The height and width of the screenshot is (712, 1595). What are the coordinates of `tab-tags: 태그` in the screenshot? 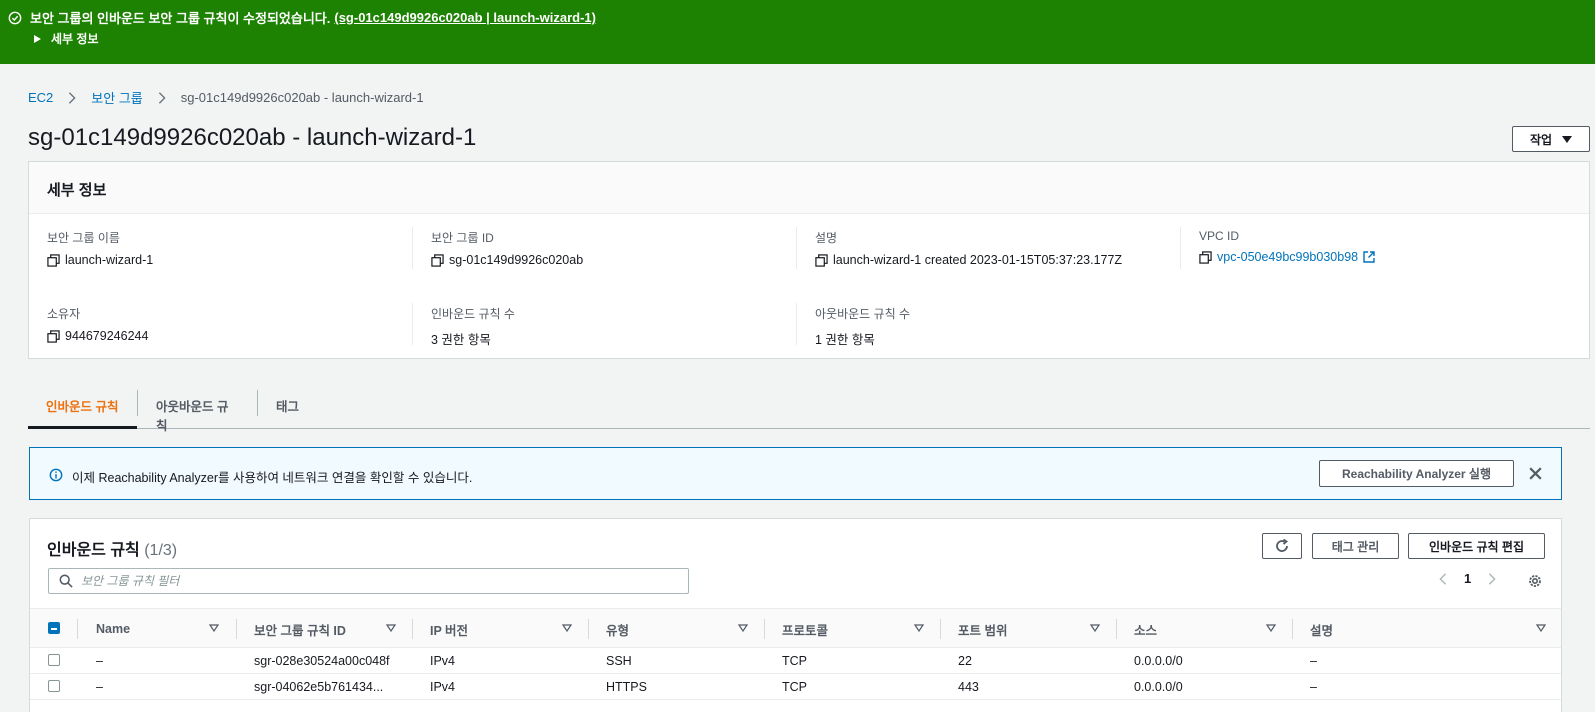 It's located at (287, 407).